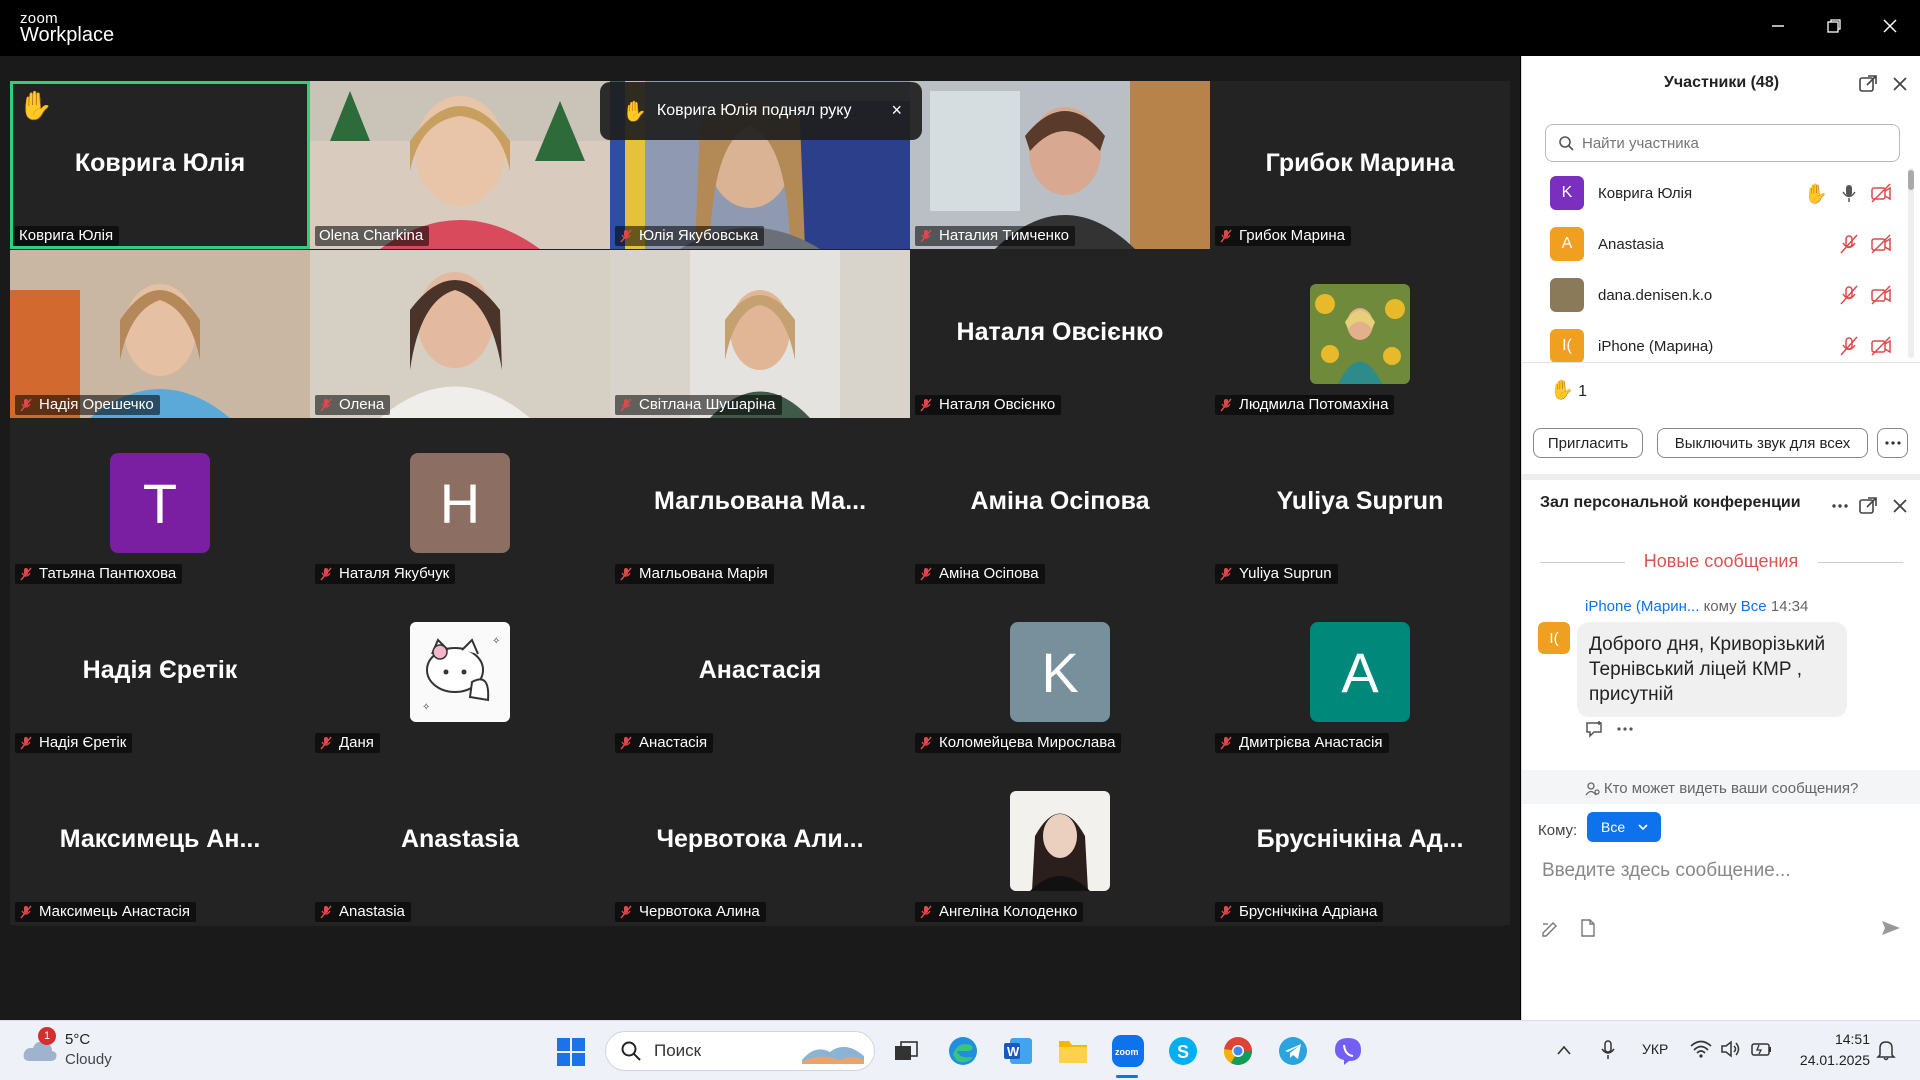 The width and height of the screenshot is (1920, 1080). Describe the element at coordinates (1701, 1049) in the screenshot. I see `wifi-icon` at that location.